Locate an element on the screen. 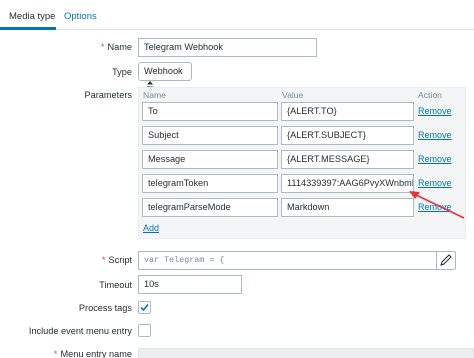  parameter-value-input: {ALERT.MESSAGE} is located at coordinates (347, 159).